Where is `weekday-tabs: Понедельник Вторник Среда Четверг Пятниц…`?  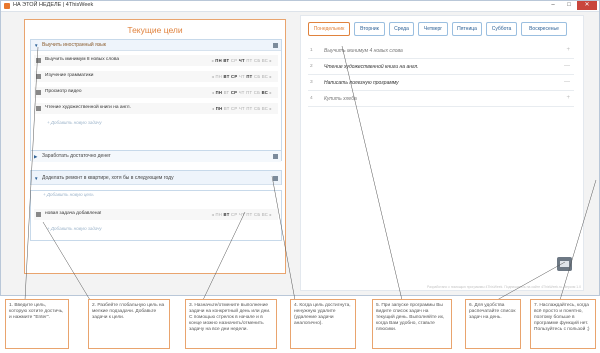
weekday-tabs: Понедельник Вторник Среда Четверг Пятниц… is located at coordinates (437, 29).